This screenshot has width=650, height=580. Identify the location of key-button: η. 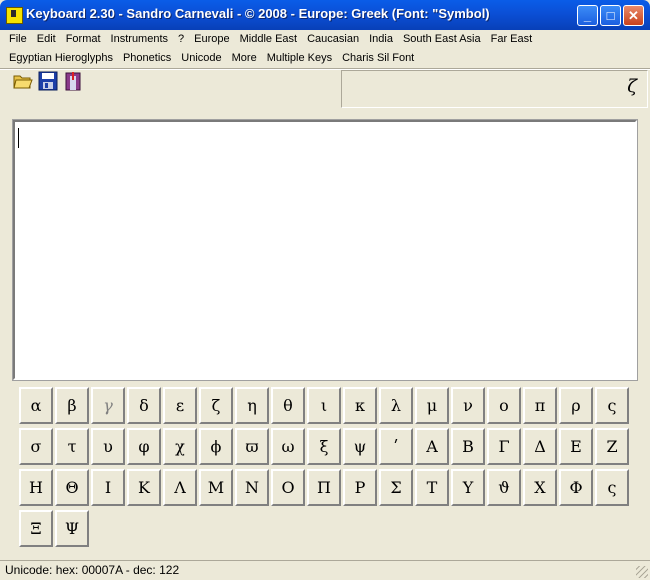
(252, 405).